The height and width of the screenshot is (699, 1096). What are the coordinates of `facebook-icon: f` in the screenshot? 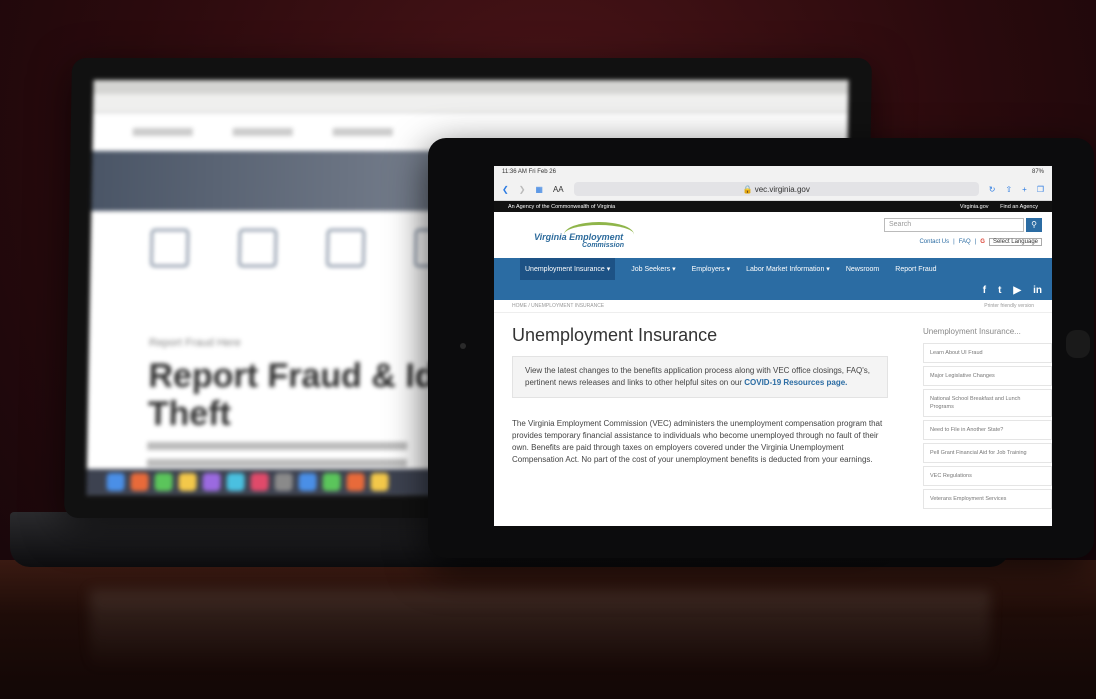 It's located at (984, 290).